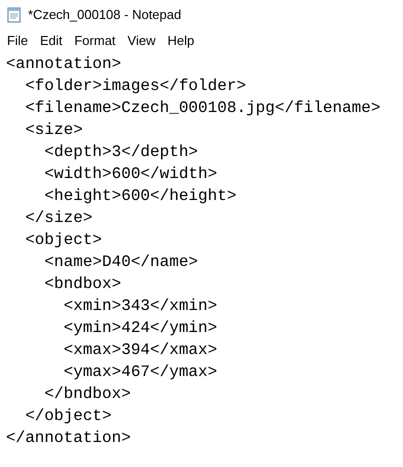 The width and height of the screenshot is (403, 467). I want to click on text-line: <height>600</height>, so click(139, 196).